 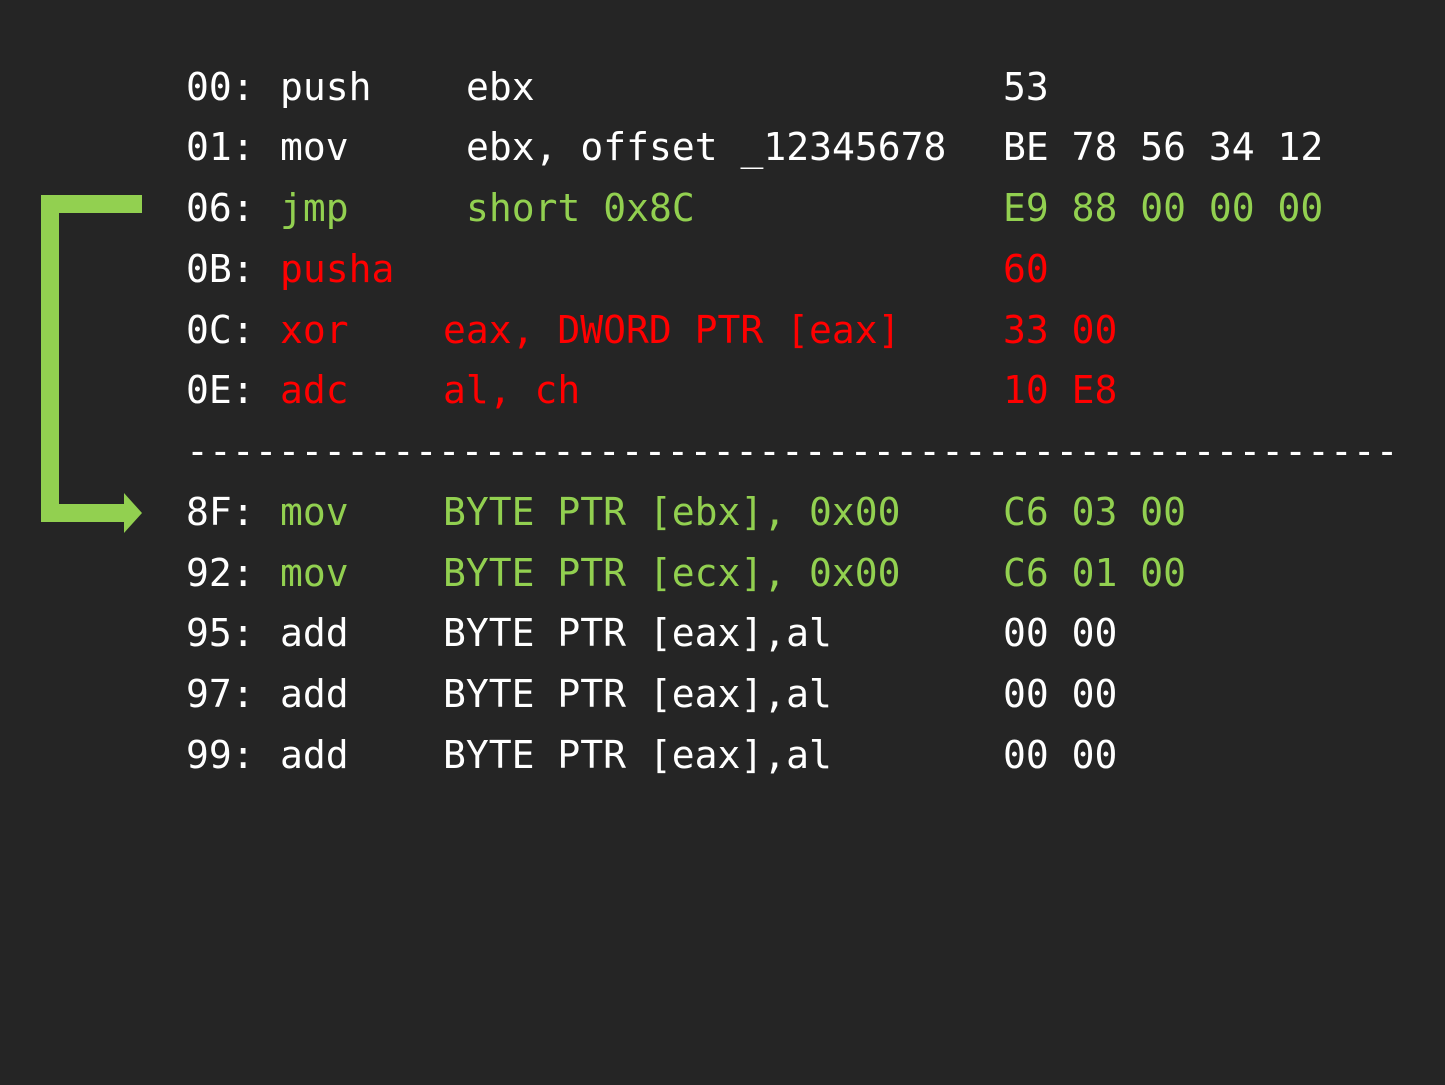 I want to click on code-line-99: 99: add BYTE PTR [eax],al 00 00, so click(x=722, y=755).